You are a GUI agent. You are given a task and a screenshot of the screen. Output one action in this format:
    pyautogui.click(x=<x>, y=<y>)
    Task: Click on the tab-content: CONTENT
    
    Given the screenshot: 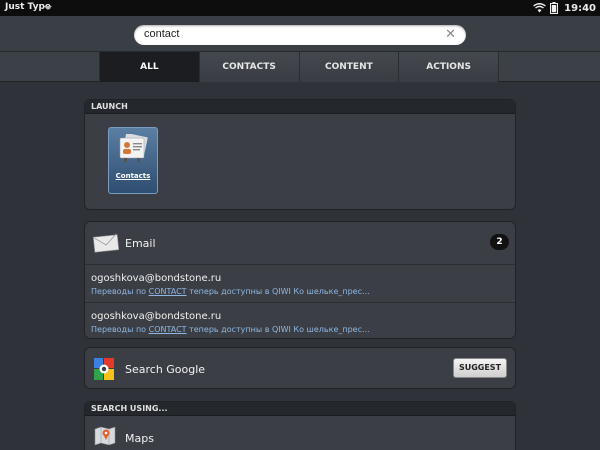 What is the action you would take?
    pyautogui.click(x=348, y=67)
    